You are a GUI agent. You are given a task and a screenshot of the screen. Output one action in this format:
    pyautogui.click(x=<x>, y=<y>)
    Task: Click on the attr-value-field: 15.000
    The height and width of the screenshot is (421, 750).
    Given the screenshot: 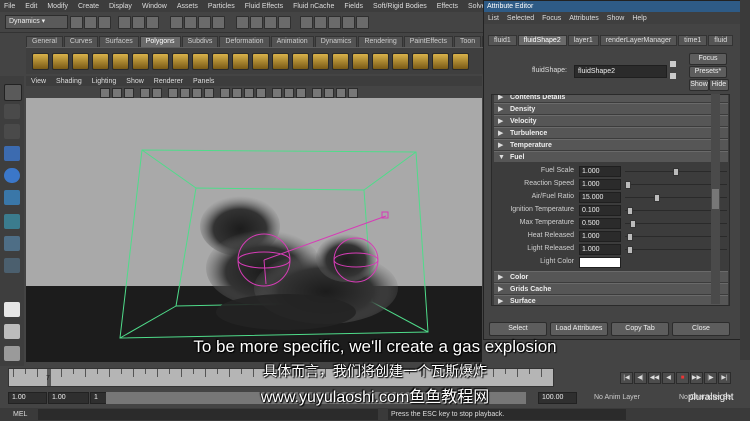 What is the action you would take?
    pyautogui.click(x=600, y=197)
    